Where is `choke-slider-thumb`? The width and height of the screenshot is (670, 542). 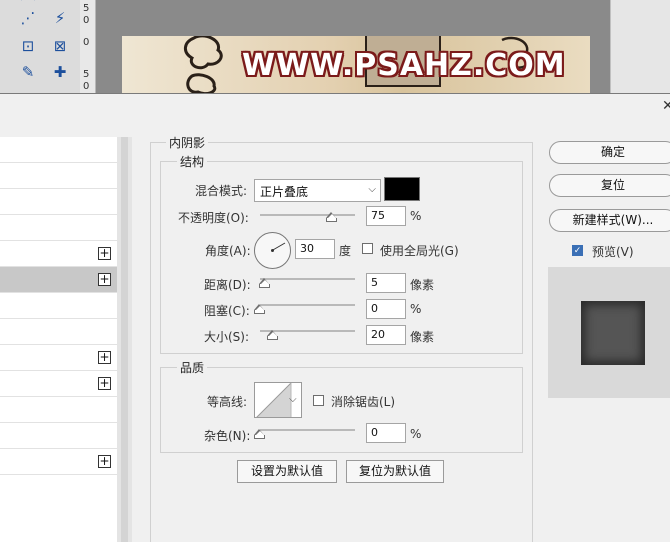 choke-slider-thumb is located at coordinates (259, 309).